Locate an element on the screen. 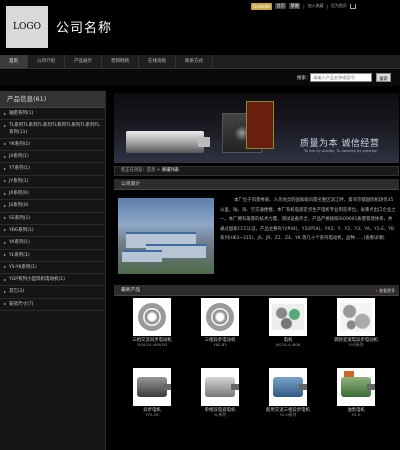  products-heading-text: 最新产品 is located at coordinates (131, 290).